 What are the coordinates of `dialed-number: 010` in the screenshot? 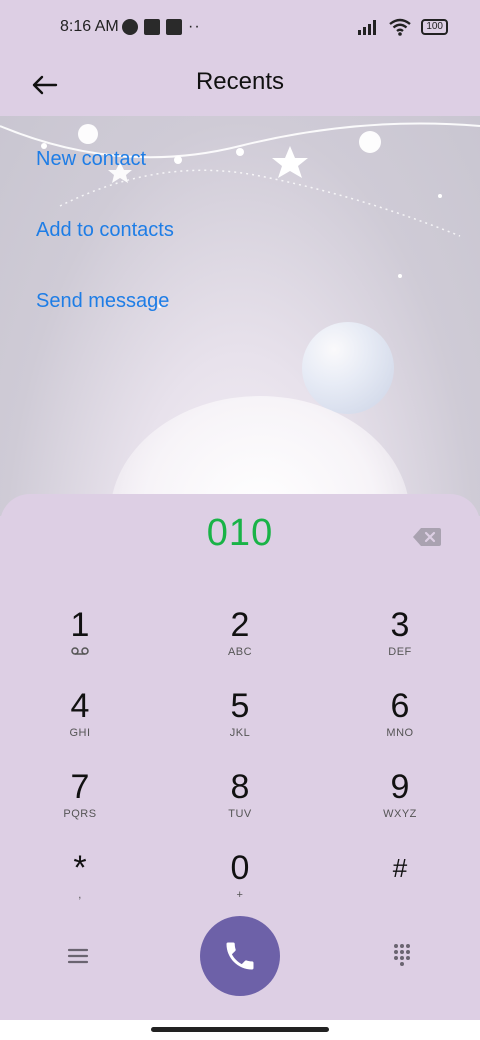 It's located at (240, 533).